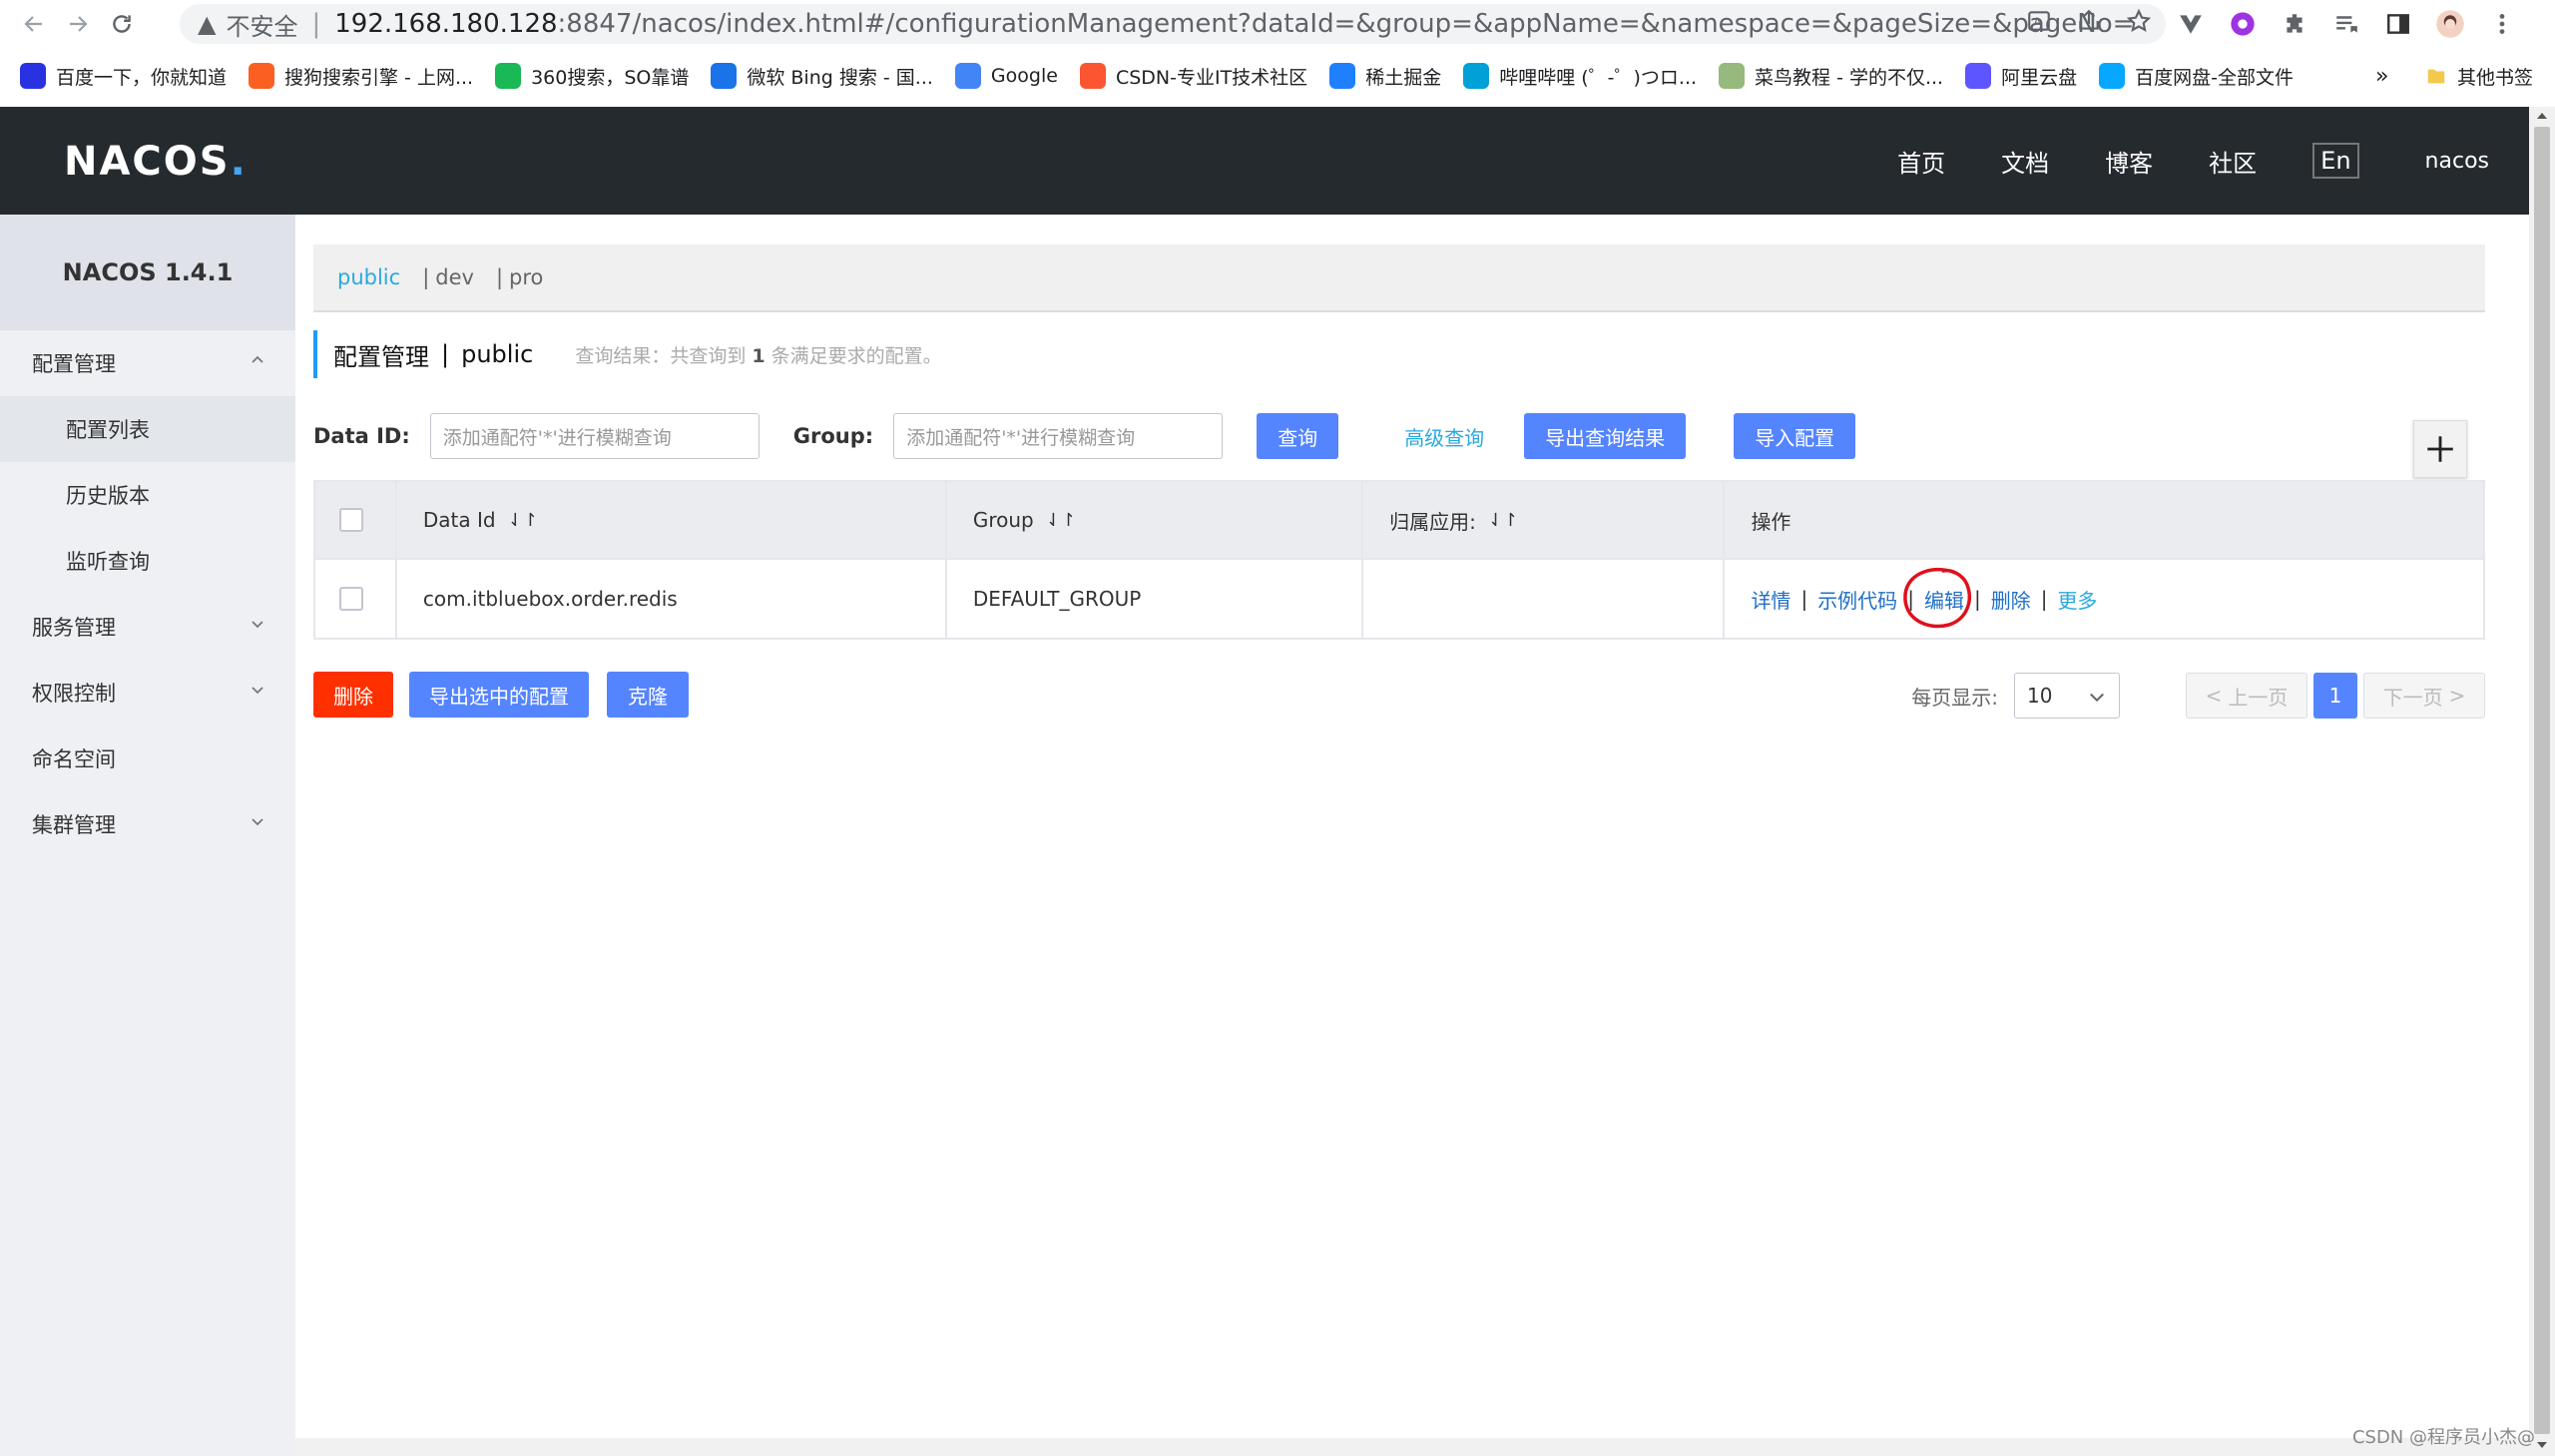 The width and height of the screenshot is (2555, 1456). What do you see at coordinates (2025, 161) in the screenshot?
I see `nav-docs: 文档` at bounding box center [2025, 161].